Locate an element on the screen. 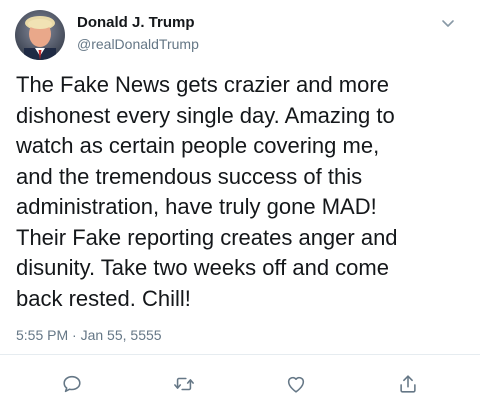  share-button is located at coordinates (408, 384).